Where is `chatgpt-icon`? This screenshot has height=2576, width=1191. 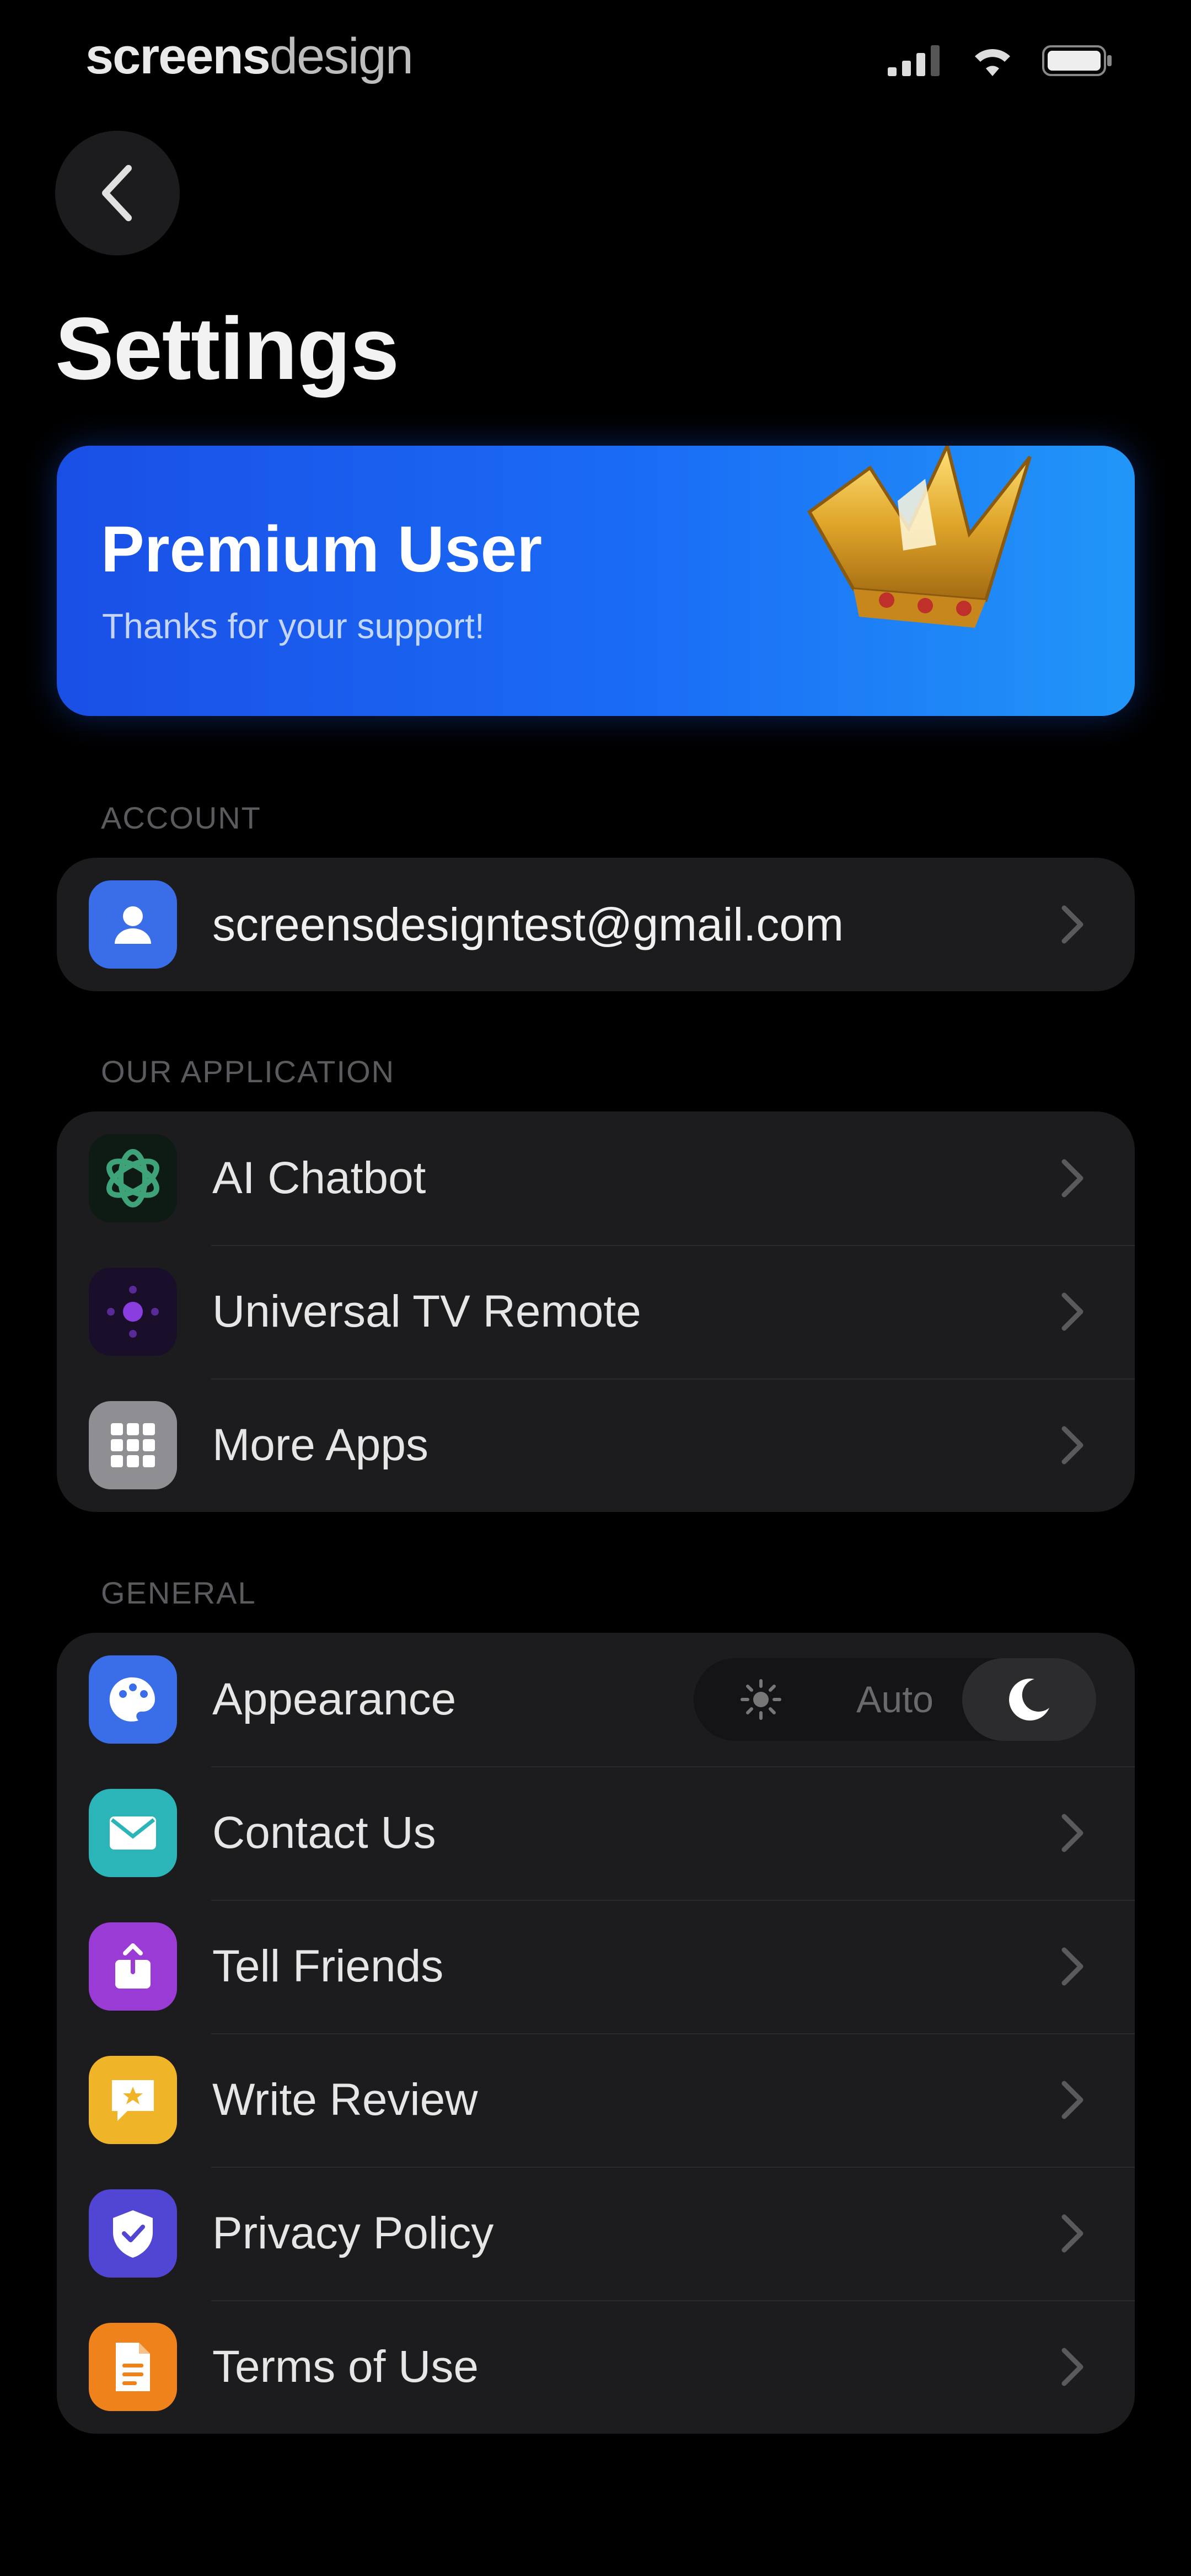 chatgpt-icon is located at coordinates (133, 1178).